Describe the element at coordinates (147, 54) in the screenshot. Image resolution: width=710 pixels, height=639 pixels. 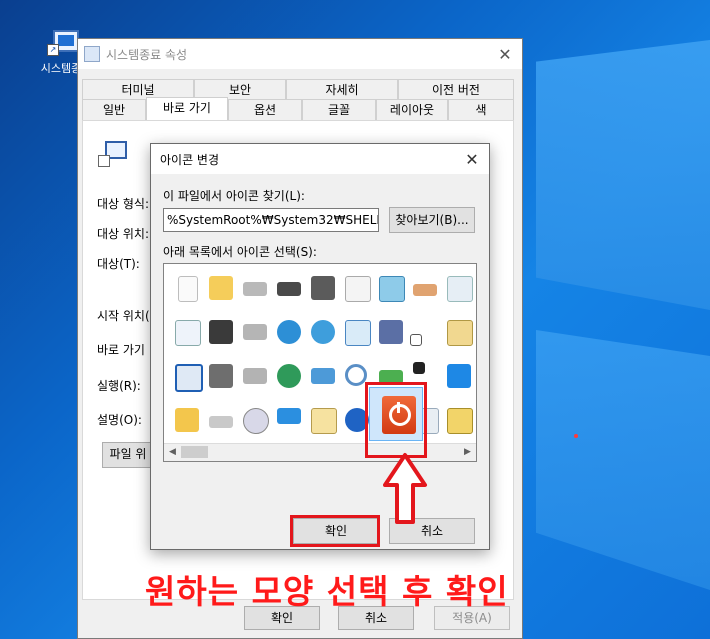
I see `properties-title: 시스템종료 속성` at that location.